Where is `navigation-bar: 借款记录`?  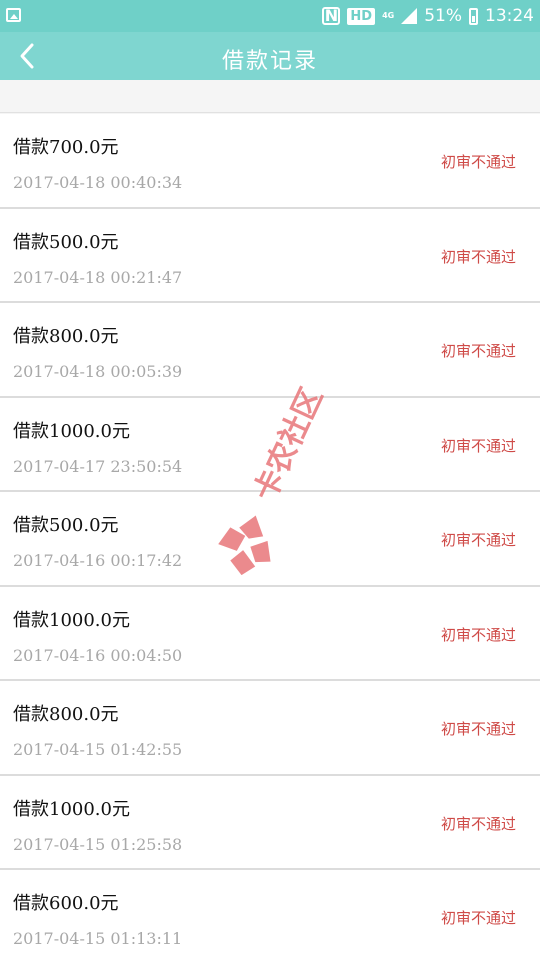
navigation-bar: 借款记录 is located at coordinates (270, 56).